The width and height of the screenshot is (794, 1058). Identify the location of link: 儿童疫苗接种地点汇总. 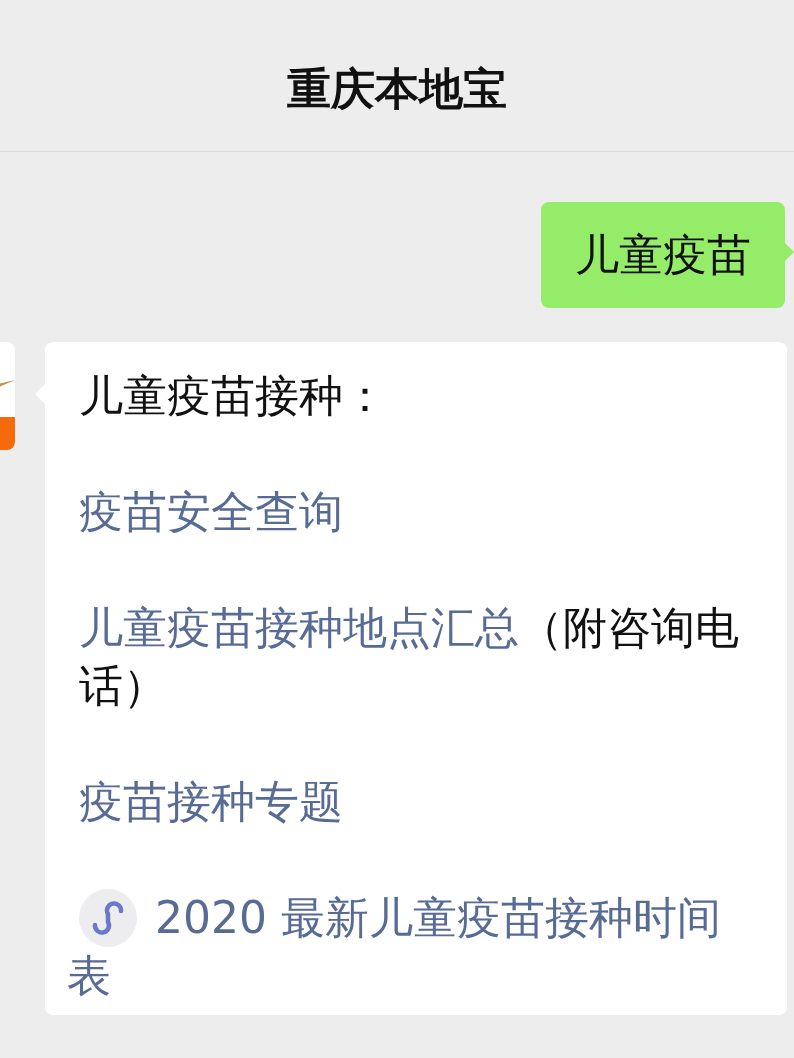
(299, 627).